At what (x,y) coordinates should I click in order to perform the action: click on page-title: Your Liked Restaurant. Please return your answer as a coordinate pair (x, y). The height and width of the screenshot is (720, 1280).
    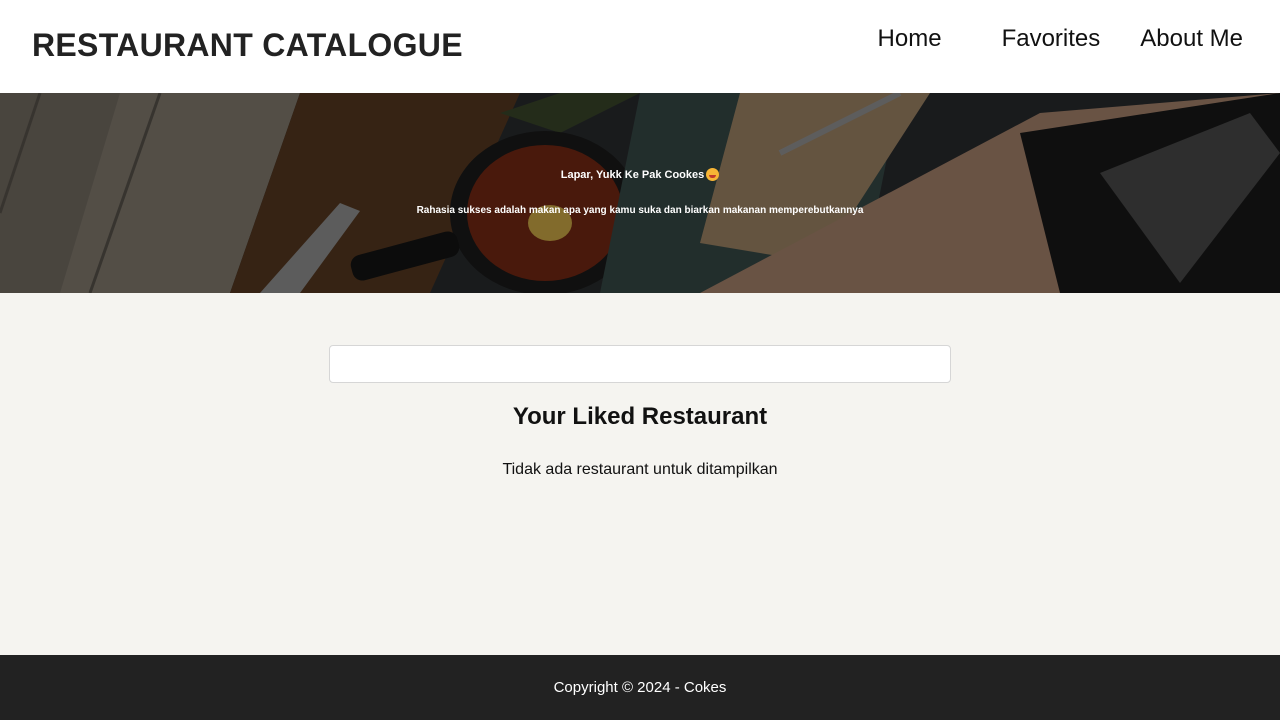
    Looking at the image, I should click on (640, 416).